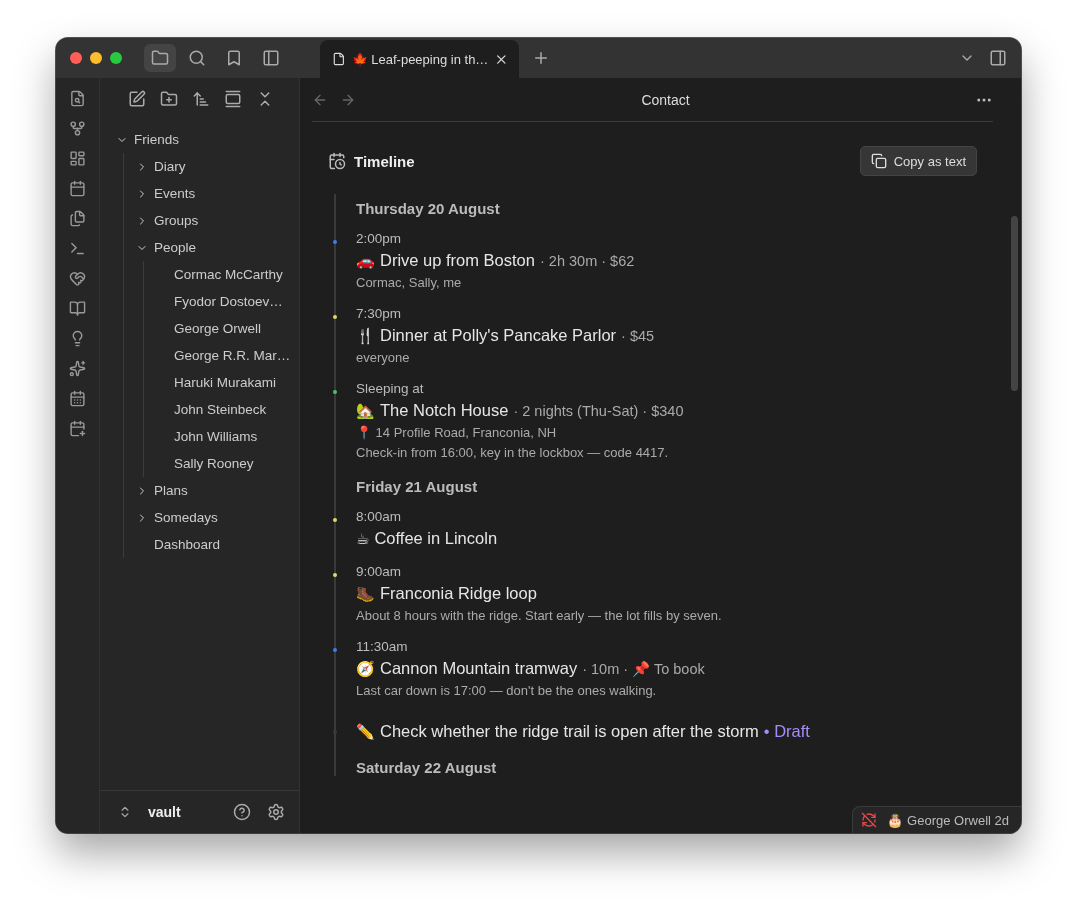 The height and width of the screenshot is (908, 1077). Describe the element at coordinates (390, 388) in the screenshot. I see `event-time: Sleeping at` at that location.